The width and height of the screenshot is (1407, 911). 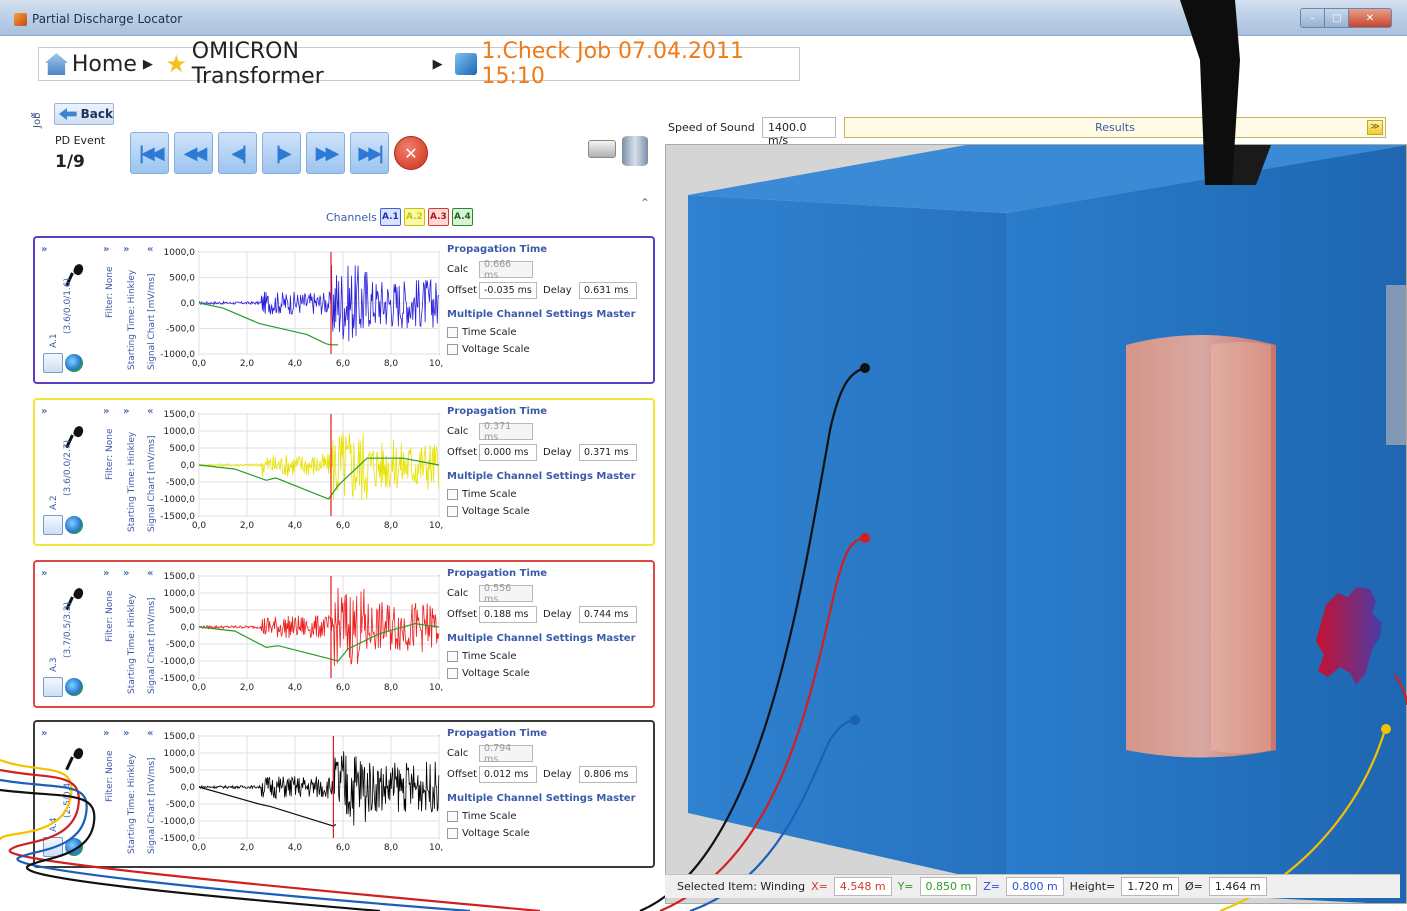 What do you see at coordinates (462, 217) in the screenshot?
I see `channel-button-a4: A.4` at bounding box center [462, 217].